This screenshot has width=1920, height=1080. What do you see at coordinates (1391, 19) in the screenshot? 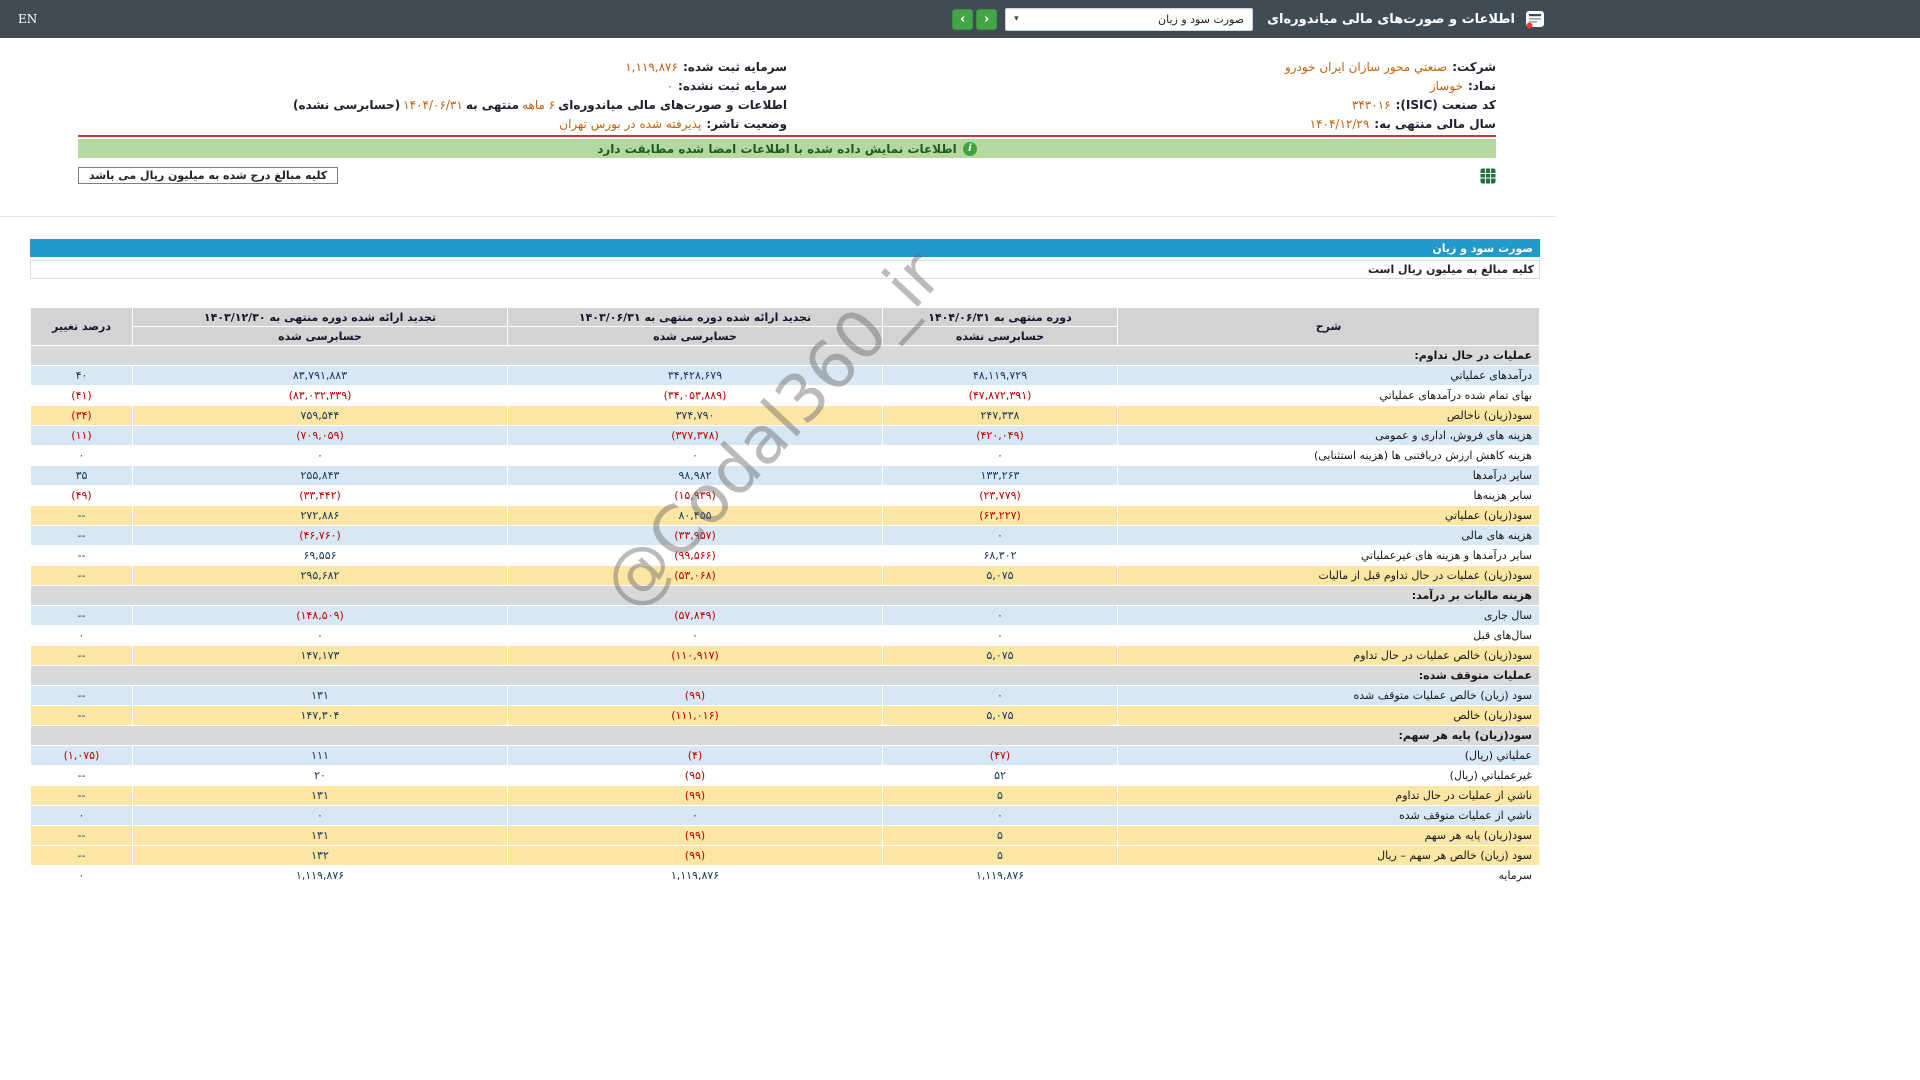
I see `page-title: اطلاعات و صورت‌های مالی میاندوره‌ای` at bounding box center [1391, 19].